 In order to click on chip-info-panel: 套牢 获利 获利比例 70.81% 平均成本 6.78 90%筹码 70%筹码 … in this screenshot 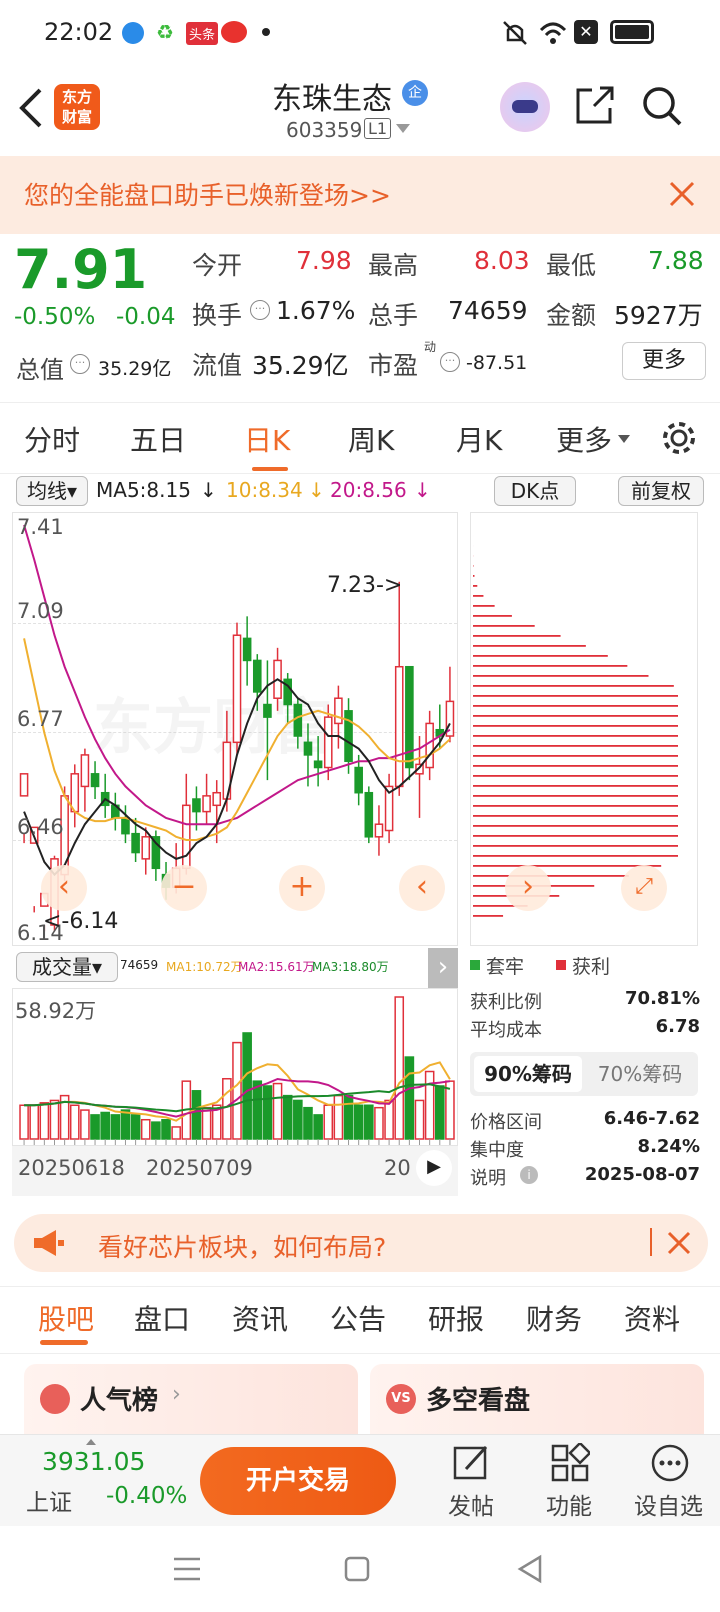, I will do `click(585, 1072)`.